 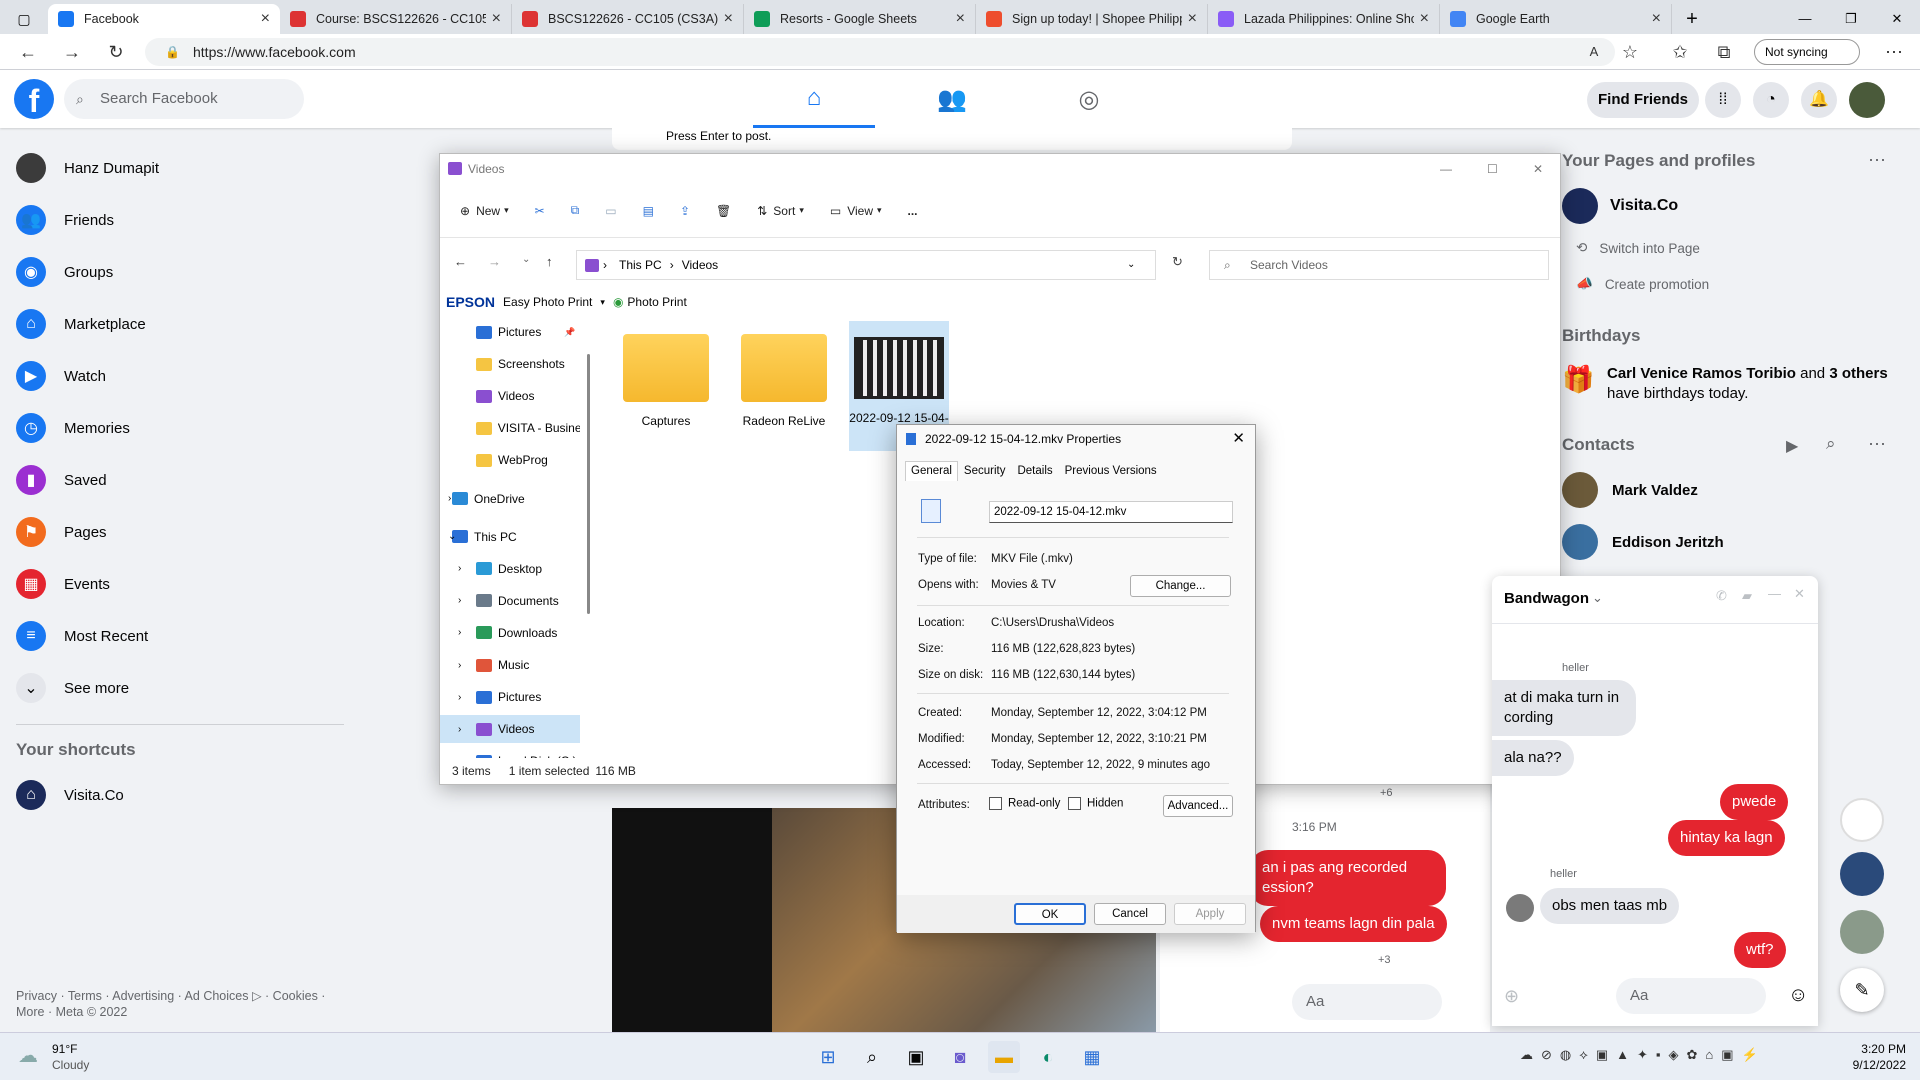 What do you see at coordinates (1897, 19) in the screenshot?
I see `close-window-button: ✕` at bounding box center [1897, 19].